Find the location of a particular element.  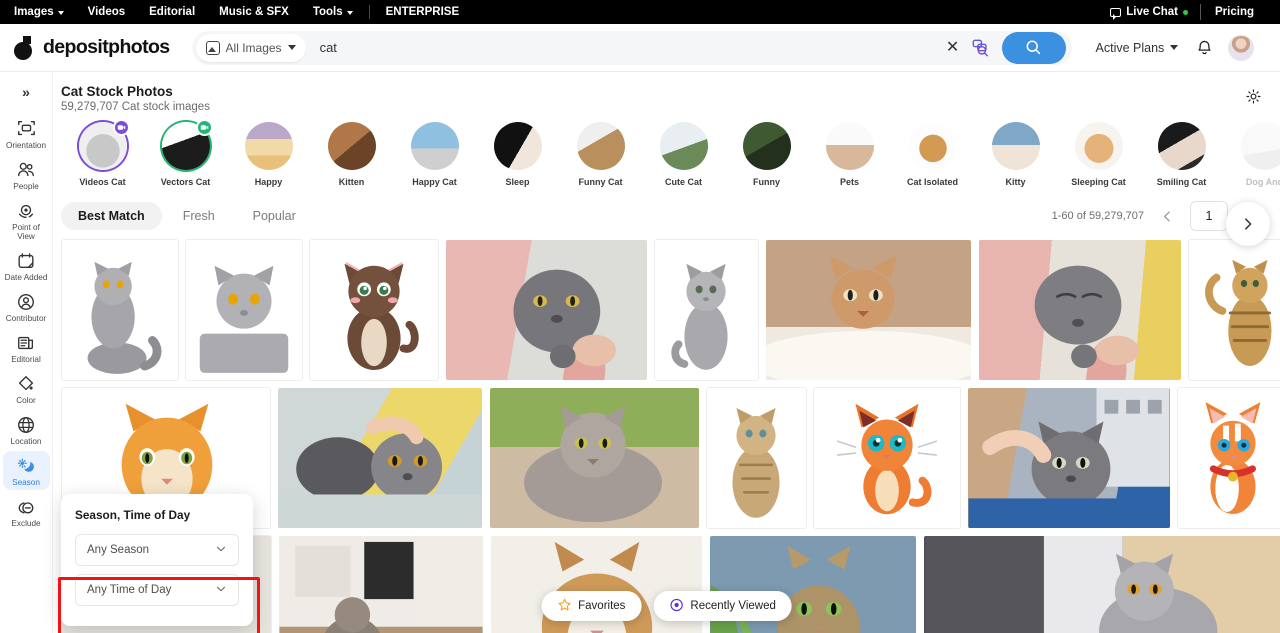

topbar-item-editorial: Editorial is located at coordinates (172, 12).